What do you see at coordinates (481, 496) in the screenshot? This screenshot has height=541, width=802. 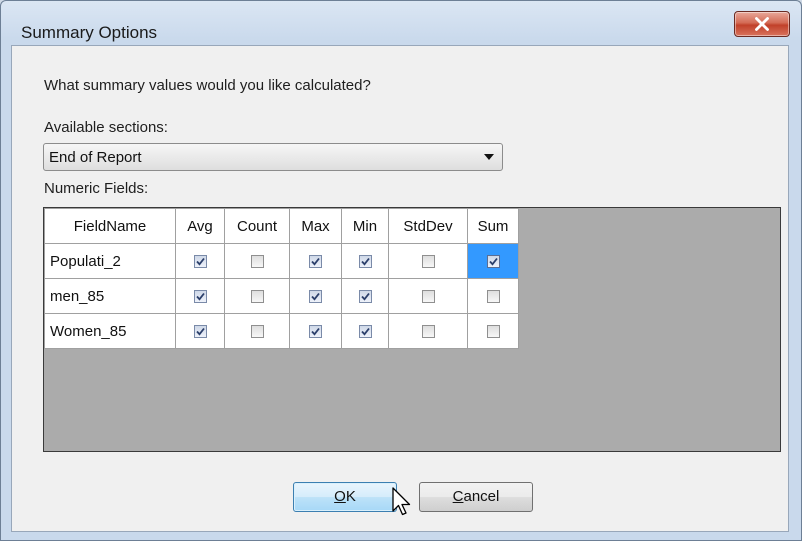 I see `cancel-button-label-rest: ancel` at bounding box center [481, 496].